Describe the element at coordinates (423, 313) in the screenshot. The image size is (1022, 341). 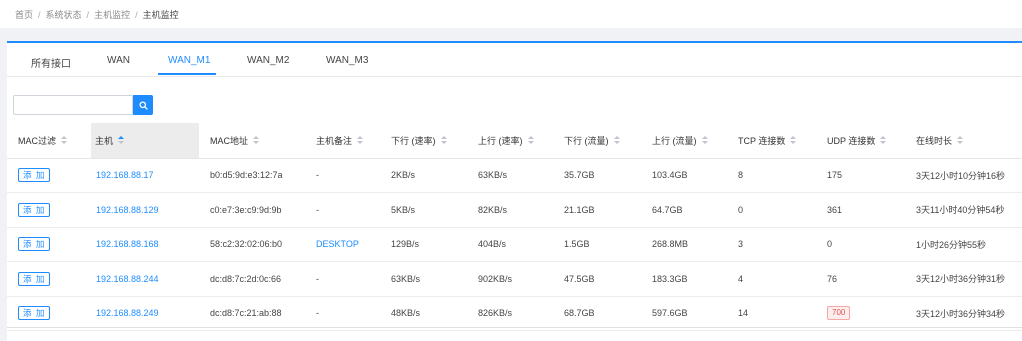
I see `down-rate: 48KB/s` at that location.